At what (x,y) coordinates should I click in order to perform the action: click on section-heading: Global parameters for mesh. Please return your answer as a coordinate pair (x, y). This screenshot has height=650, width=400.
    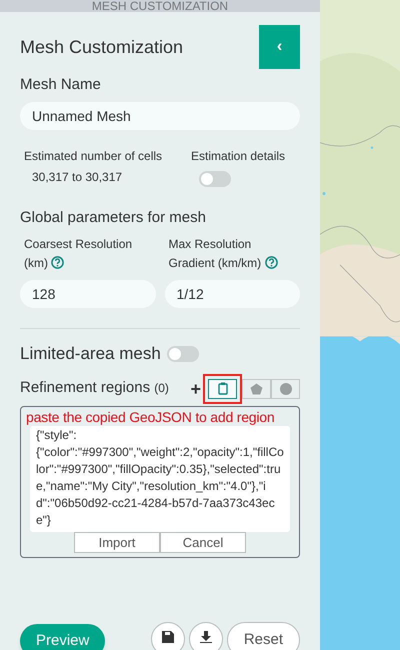
    Looking at the image, I should click on (113, 218).